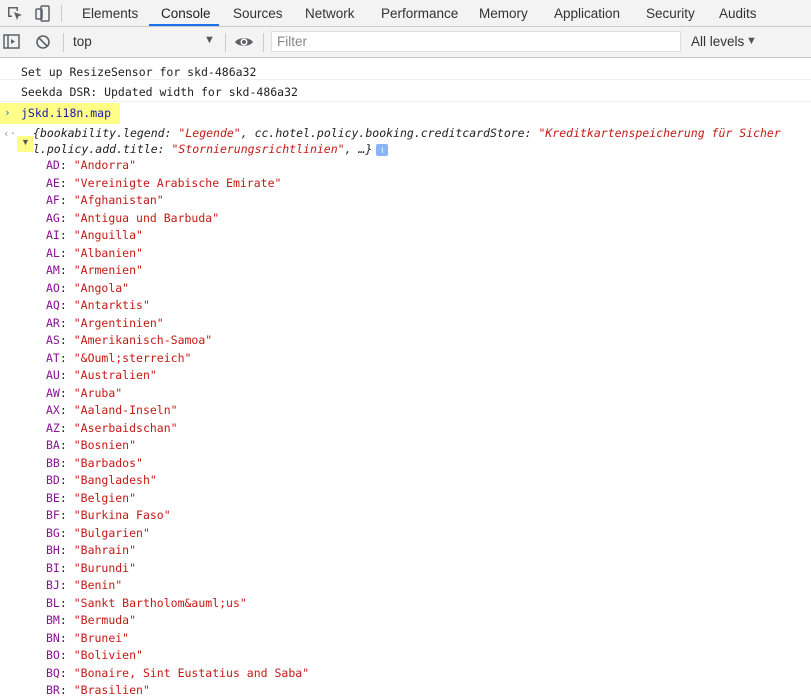  What do you see at coordinates (177, 621) in the screenshot?
I see `property-row: BM: "Bermuda"` at bounding box center [177, 621].